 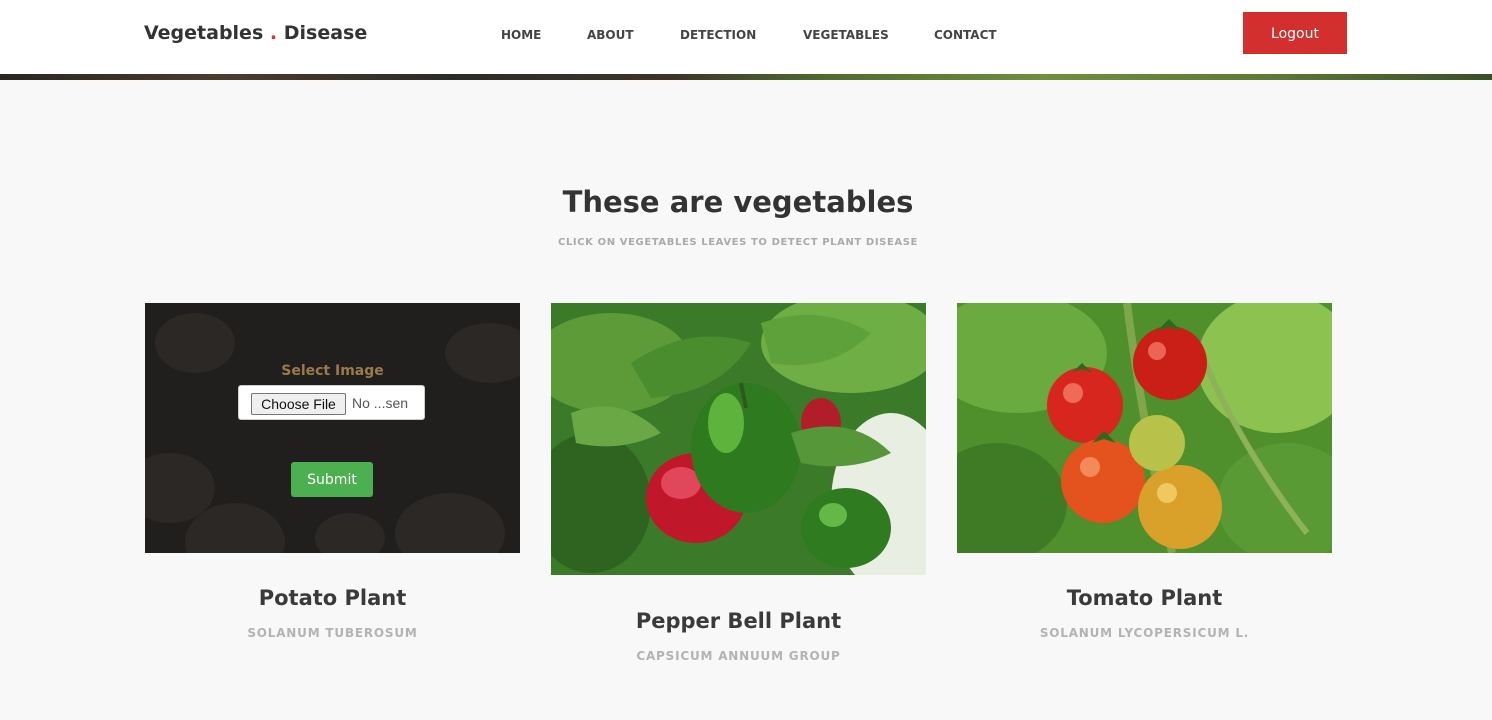 What do you see at coordinates (332, 598) in the screenshot?
I see `potato-card-name: Potato Plant` at bounding box center [332, 598].